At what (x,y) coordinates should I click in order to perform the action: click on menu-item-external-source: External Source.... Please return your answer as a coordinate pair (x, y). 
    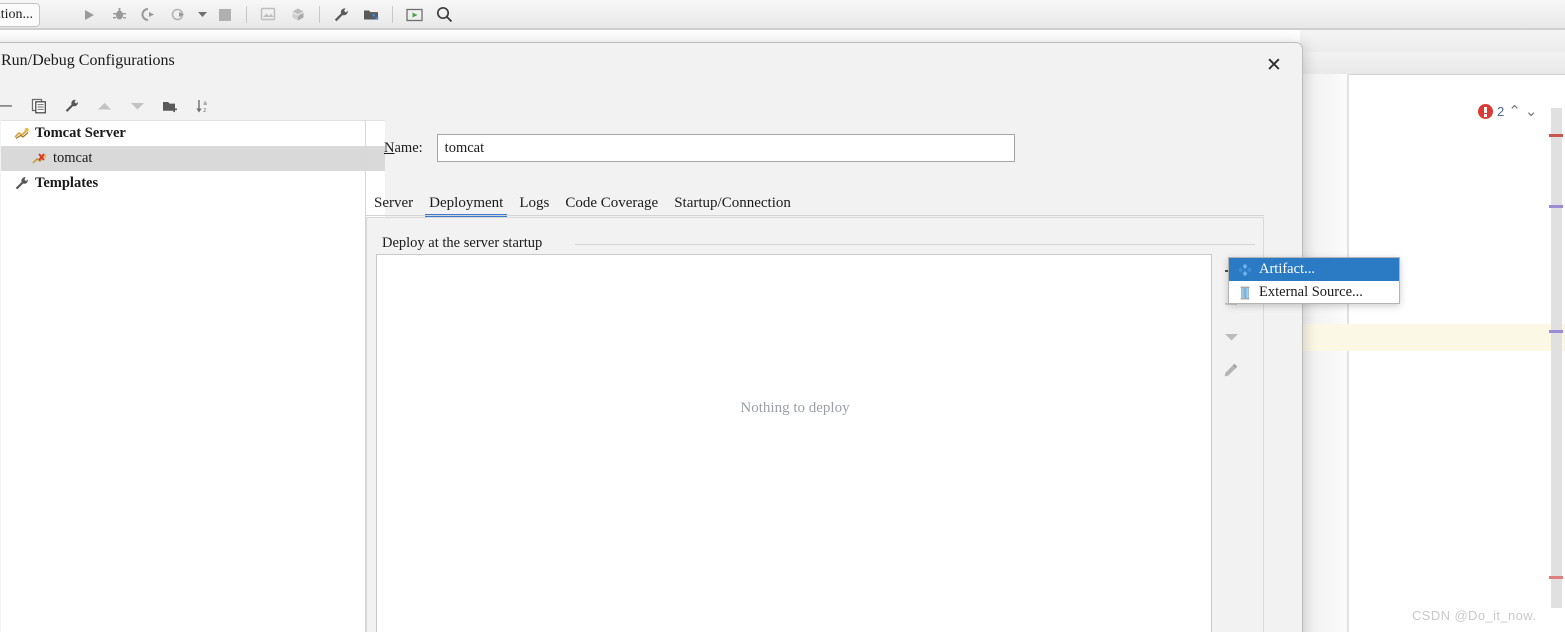
    Looking at the image, I should click on (1314, 292).